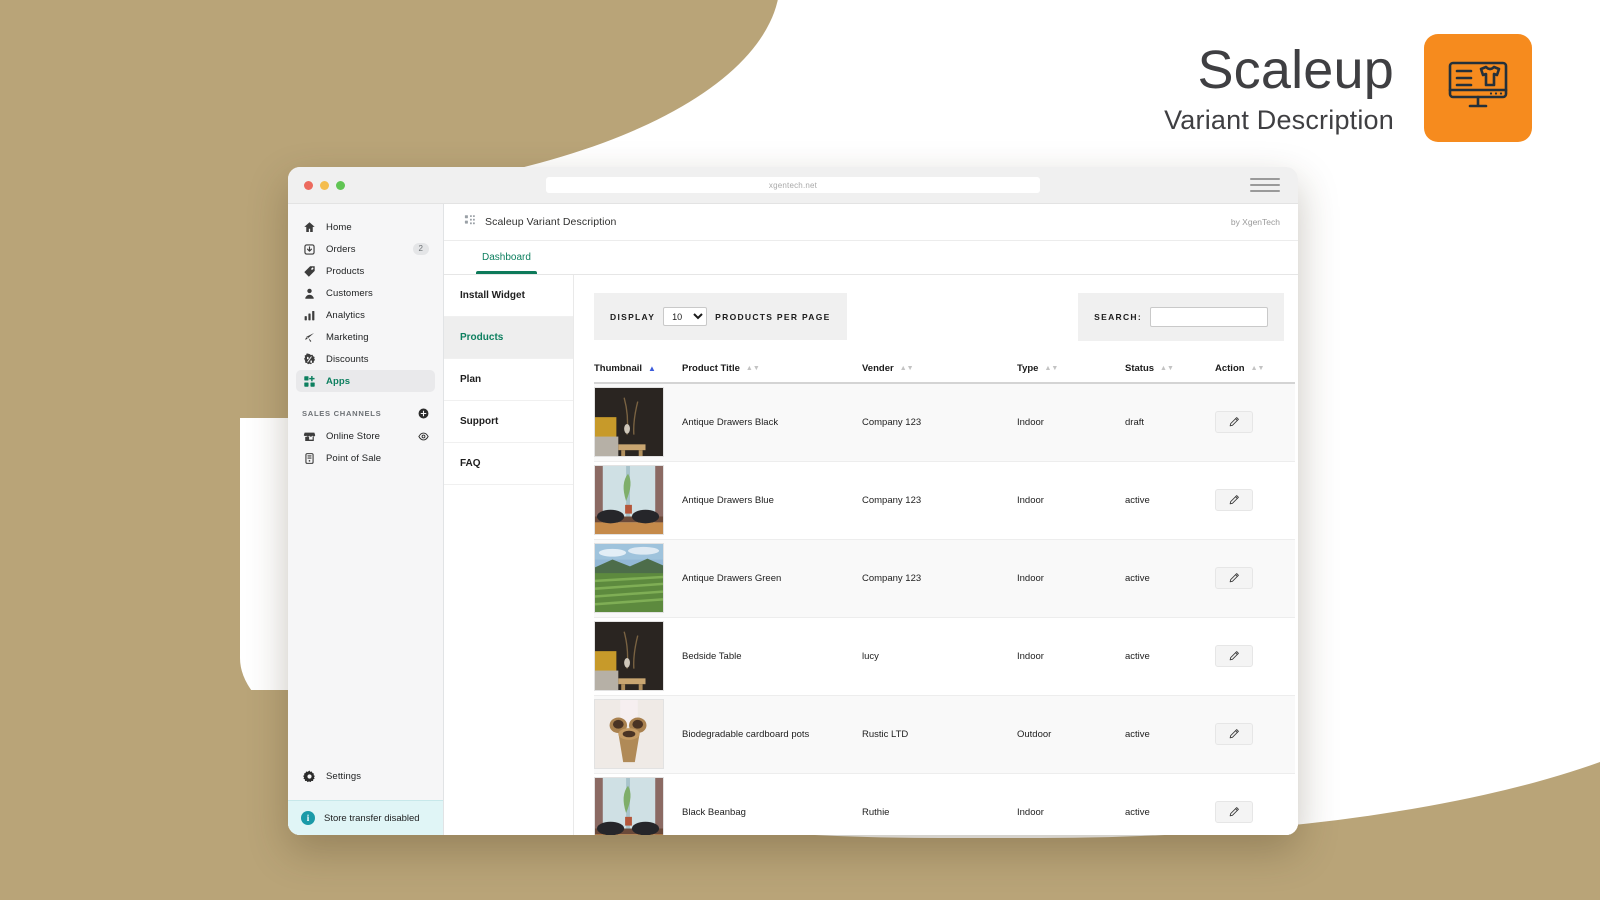 This screenshot has height=900, width=1600. Describe the element at coordinates (365, 381) in the screenshot. I see `sidebar-item-apps: Apps` at that location.